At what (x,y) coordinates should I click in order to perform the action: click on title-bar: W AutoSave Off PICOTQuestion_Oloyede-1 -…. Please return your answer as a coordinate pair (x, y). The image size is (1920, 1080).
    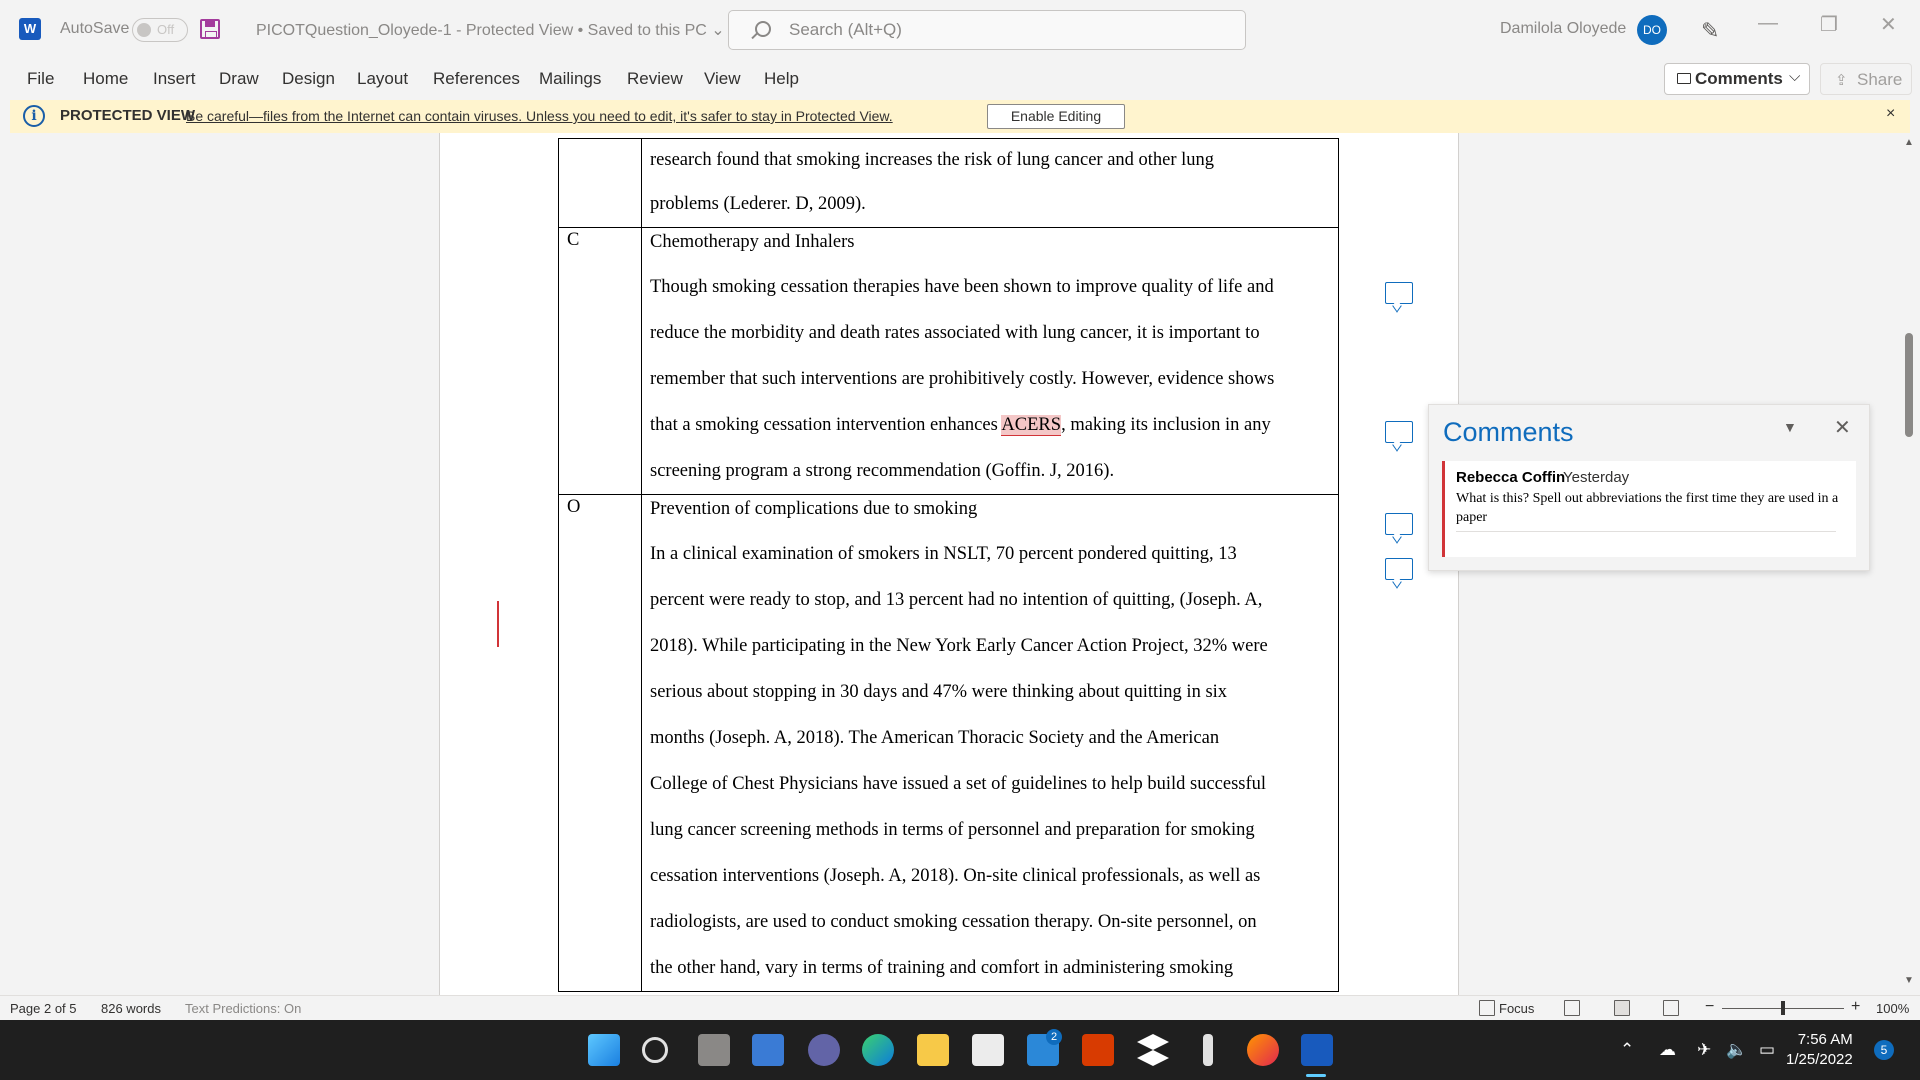
    Looking at the image, I should click on (960, 30).